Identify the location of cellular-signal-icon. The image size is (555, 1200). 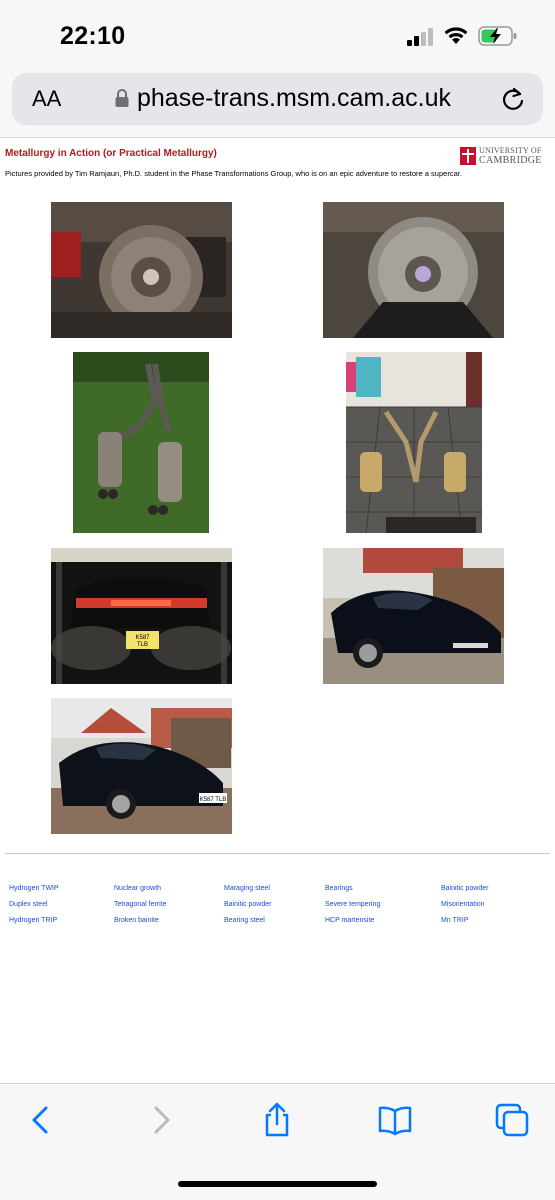
(420, 37).